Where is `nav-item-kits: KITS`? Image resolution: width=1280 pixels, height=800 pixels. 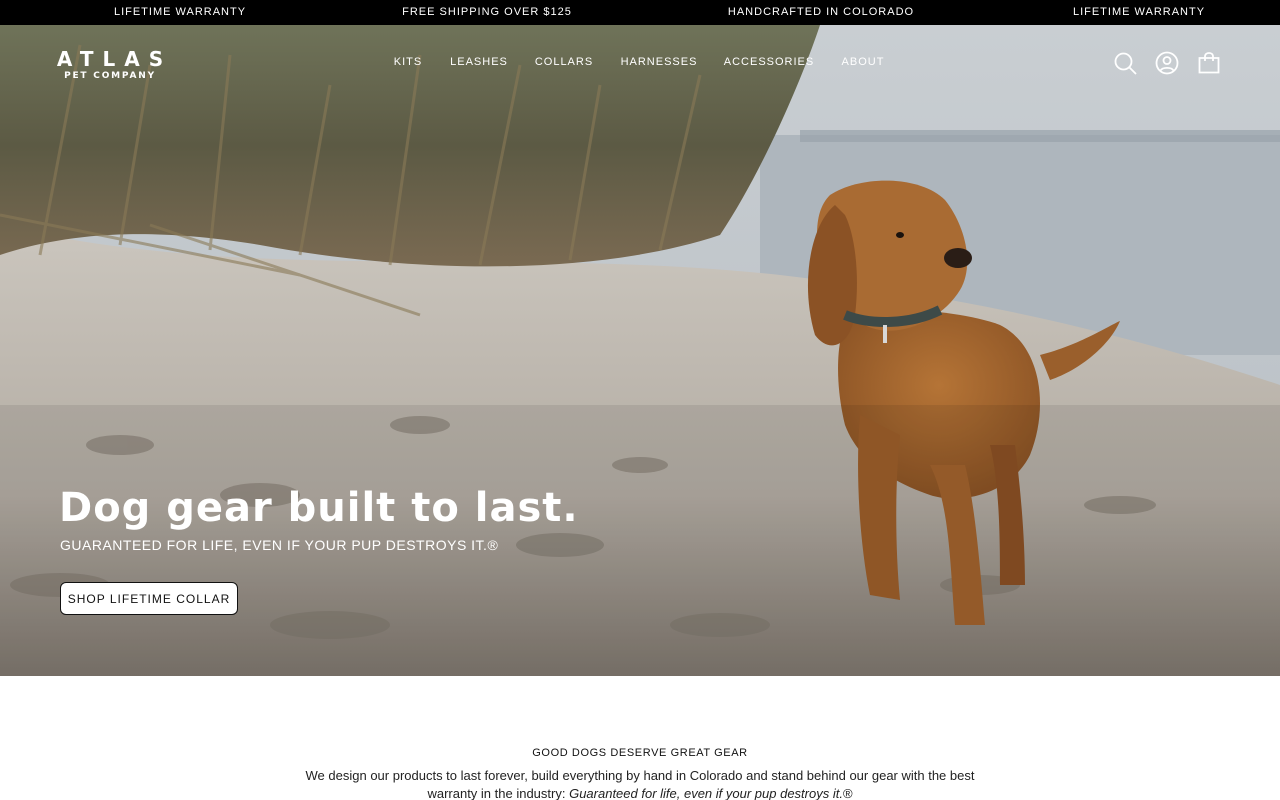 nav-item-kits: KITS is located at coordinates (408, 62).